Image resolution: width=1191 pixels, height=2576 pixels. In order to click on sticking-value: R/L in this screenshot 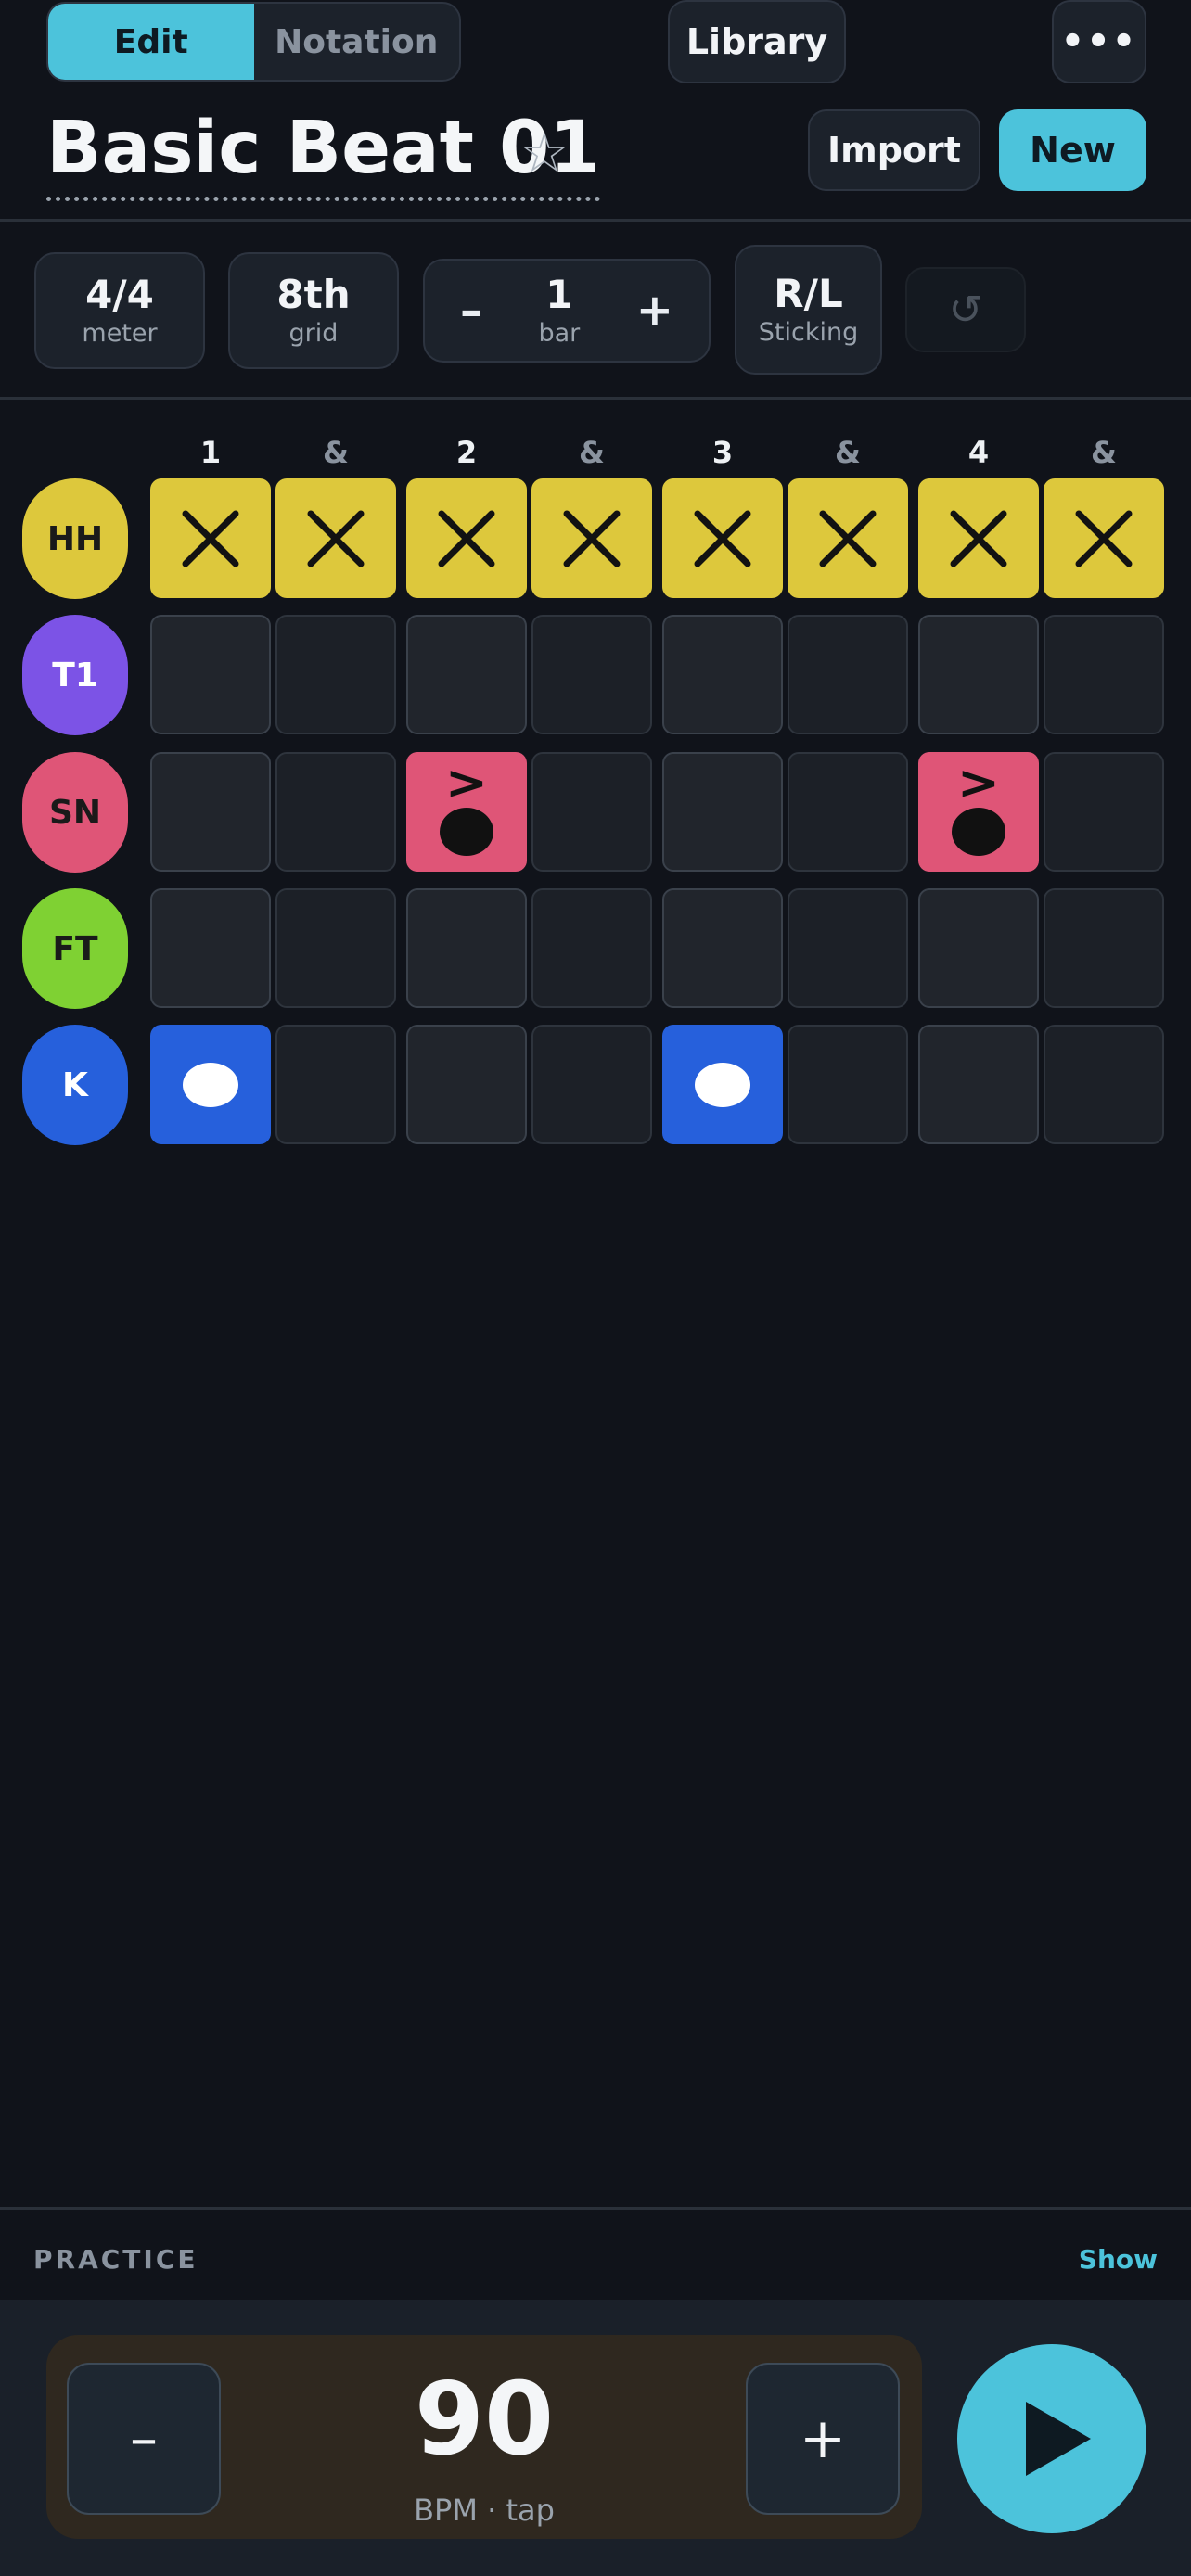, I will do `click(808, 293)`.